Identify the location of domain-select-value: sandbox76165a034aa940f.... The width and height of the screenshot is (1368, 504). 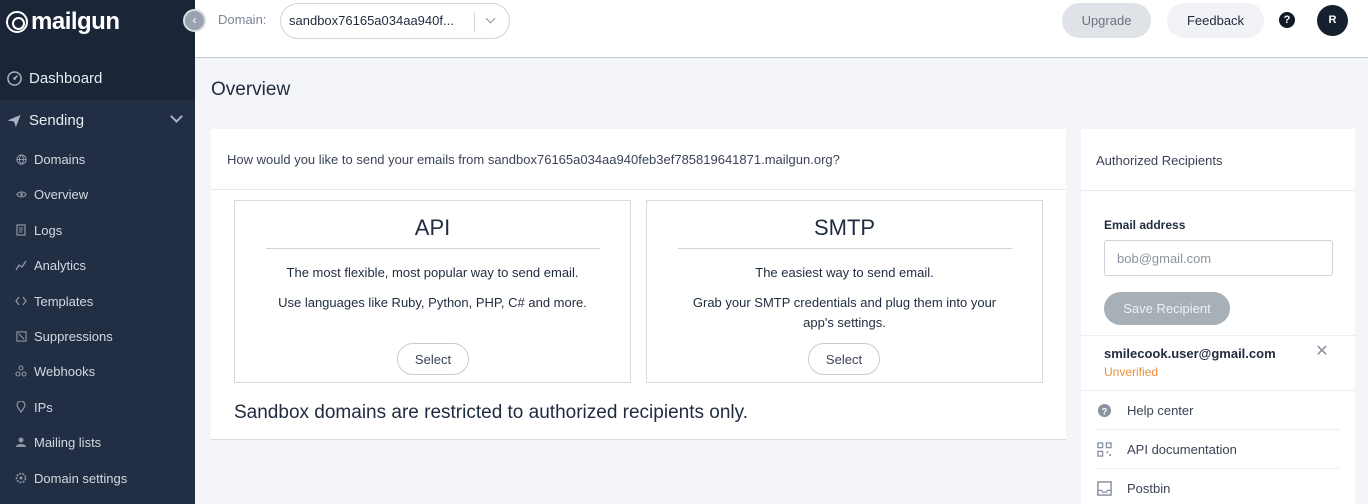
(371, 20).